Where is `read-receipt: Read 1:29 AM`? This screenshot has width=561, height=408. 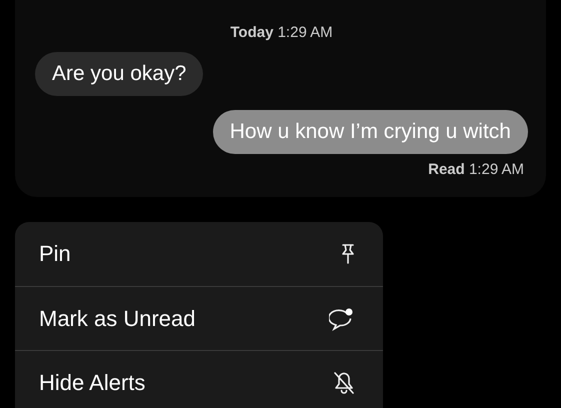 read-receipt: Read 1:29 AM is located at coordinates (476, 169).